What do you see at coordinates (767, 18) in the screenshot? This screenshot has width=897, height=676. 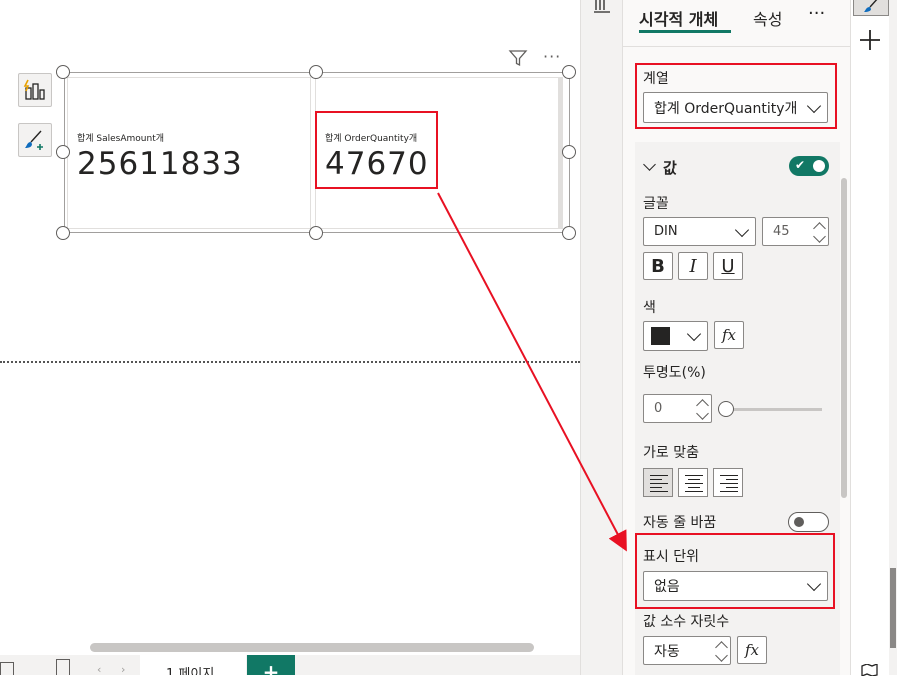 I see `tab-properties: 속성` at bounding box center [767, 18].